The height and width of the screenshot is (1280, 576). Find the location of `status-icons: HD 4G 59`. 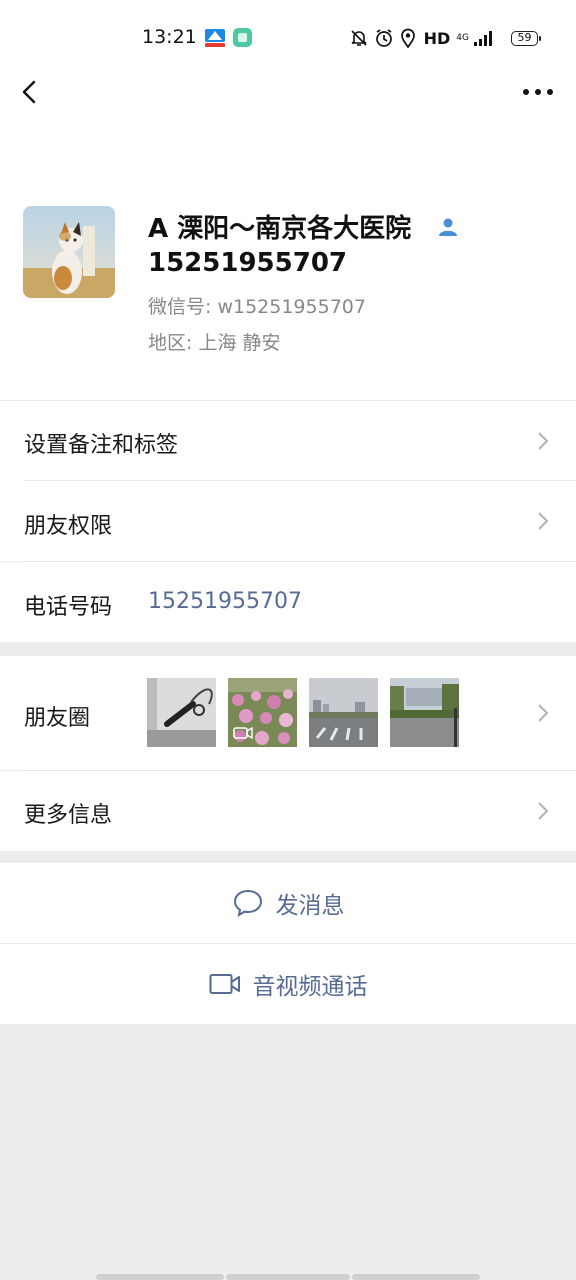

status-icons: HD 4G 59 is located at coordinates (445, 38).